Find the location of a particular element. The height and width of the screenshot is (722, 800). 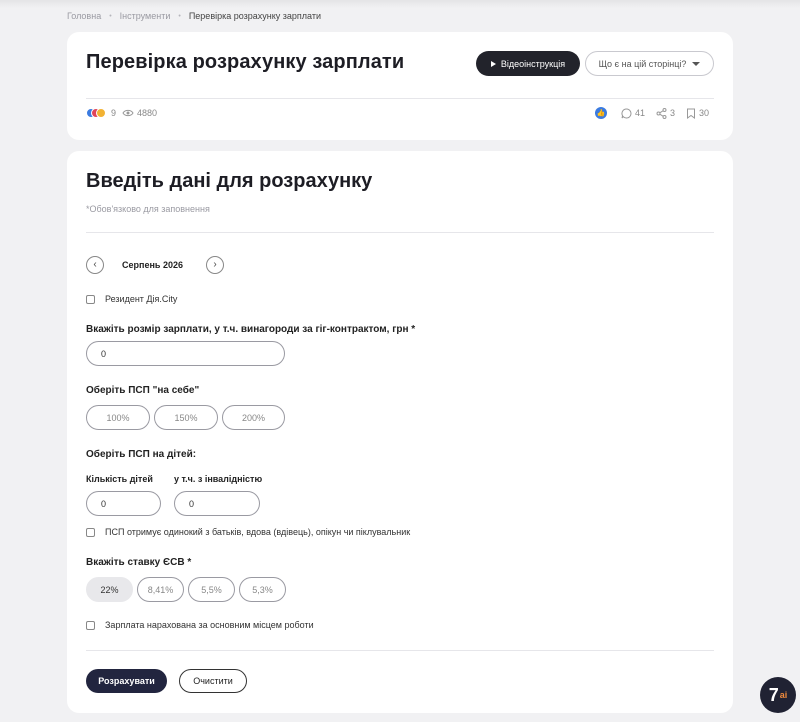

current-month: Серпень 2026 is located at coordinates (152, 265).